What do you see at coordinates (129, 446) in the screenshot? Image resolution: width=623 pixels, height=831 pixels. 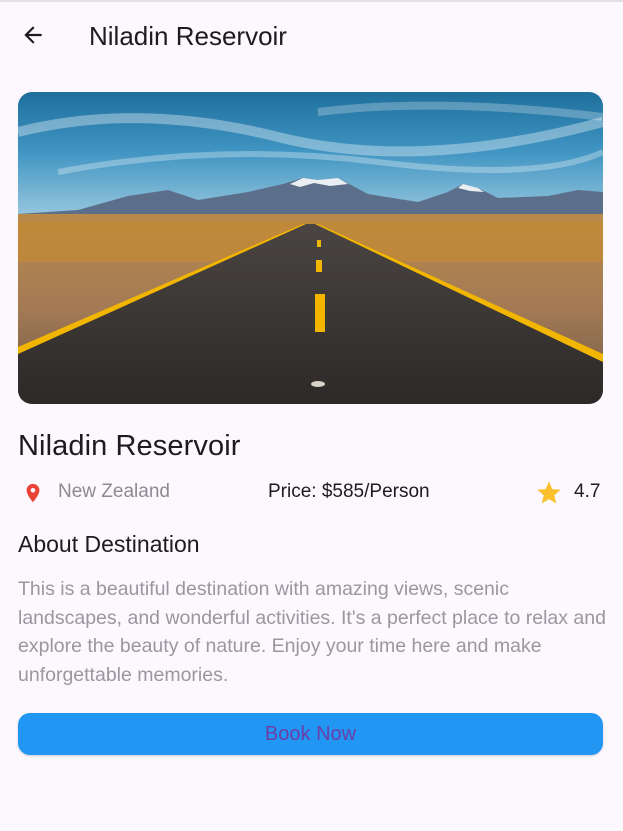 I see `destination-name: Niladin Reservoir` at bounding box center [129, 446].